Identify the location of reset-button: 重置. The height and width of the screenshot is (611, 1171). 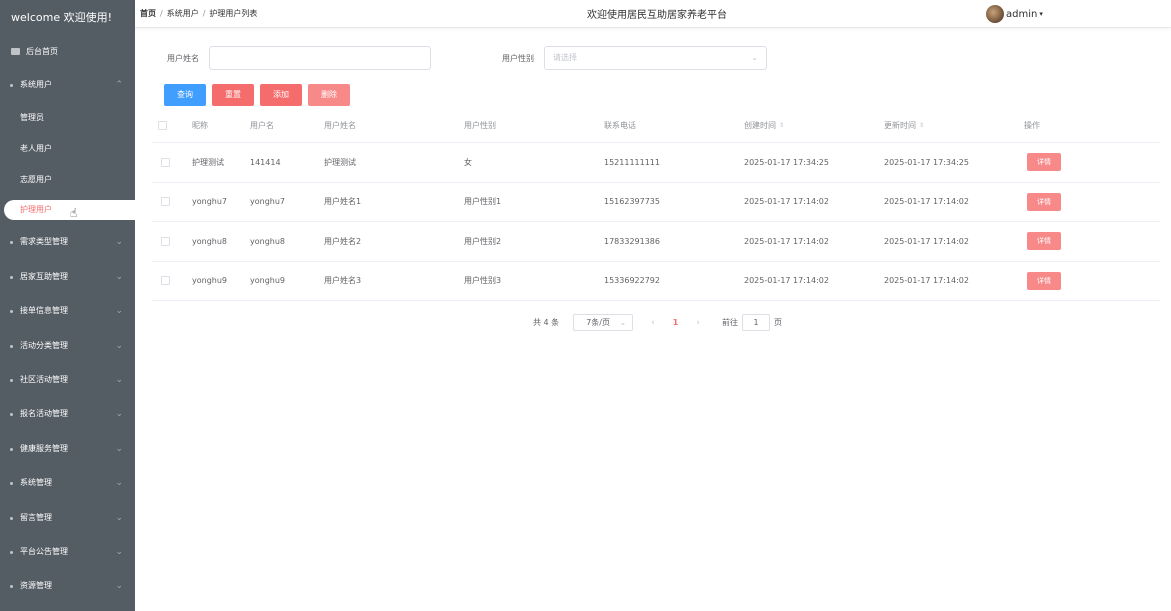
(233, 95).